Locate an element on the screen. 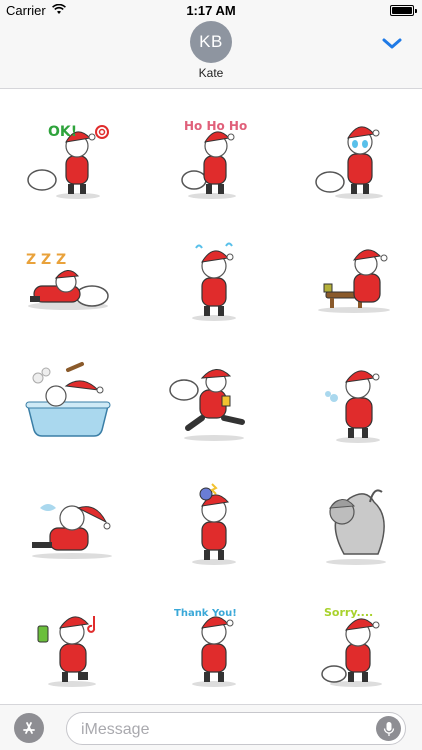  sticker-santa-dizzy is located at coordinates (212, 523).